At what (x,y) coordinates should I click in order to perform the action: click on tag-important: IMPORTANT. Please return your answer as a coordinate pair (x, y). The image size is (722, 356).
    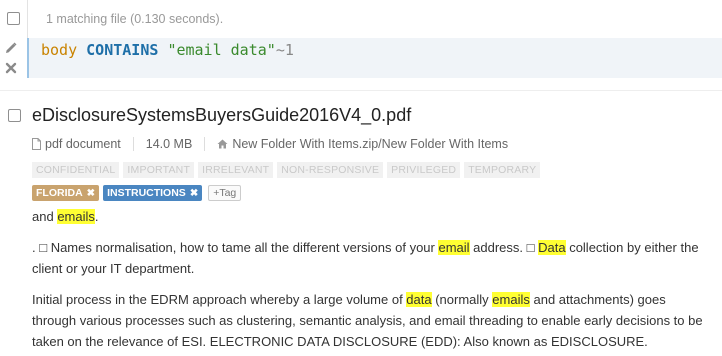
    Looking at the image, I should click on (159, 170).